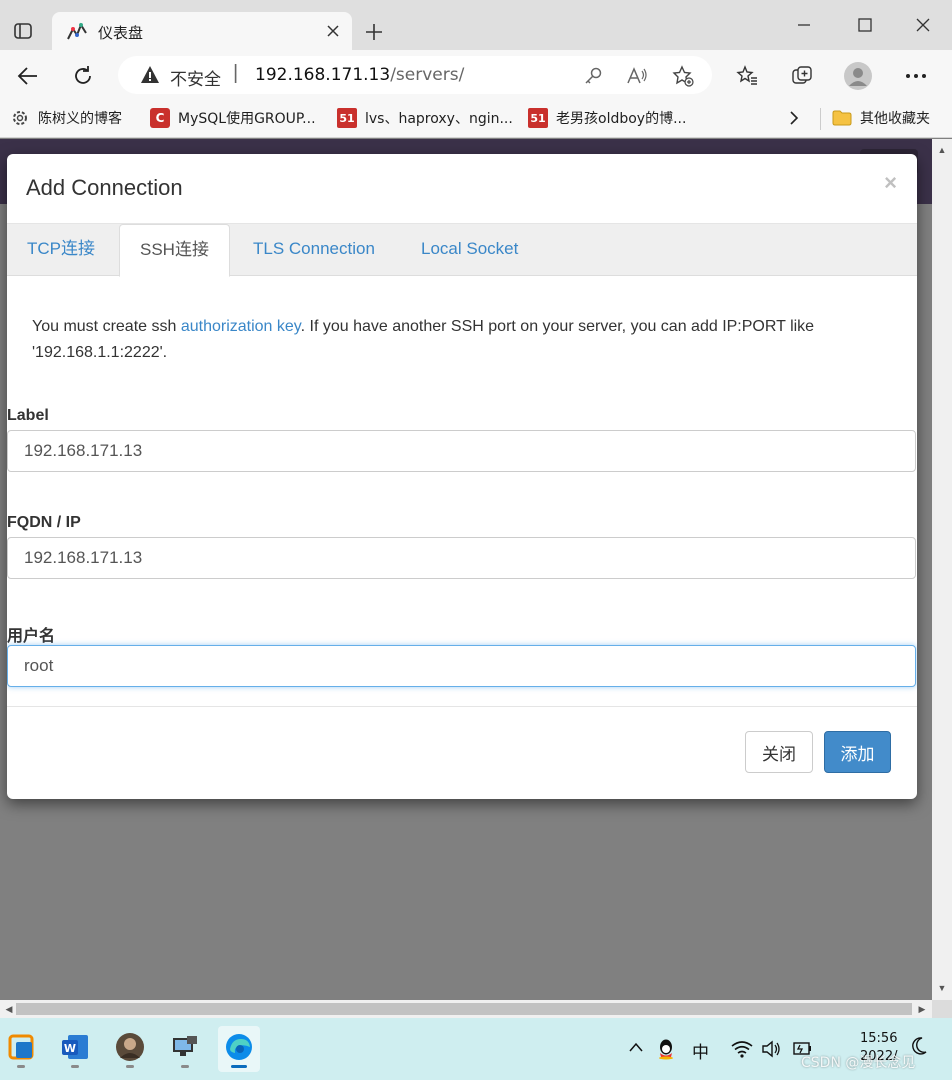 Image resolution: width=952 pixels, height=1080 pixels. What do you see at coordinates (185, 1049) in the screenshot?
I see `taskbar-remote-desktop-icon` at bounding box center [185, 1049].